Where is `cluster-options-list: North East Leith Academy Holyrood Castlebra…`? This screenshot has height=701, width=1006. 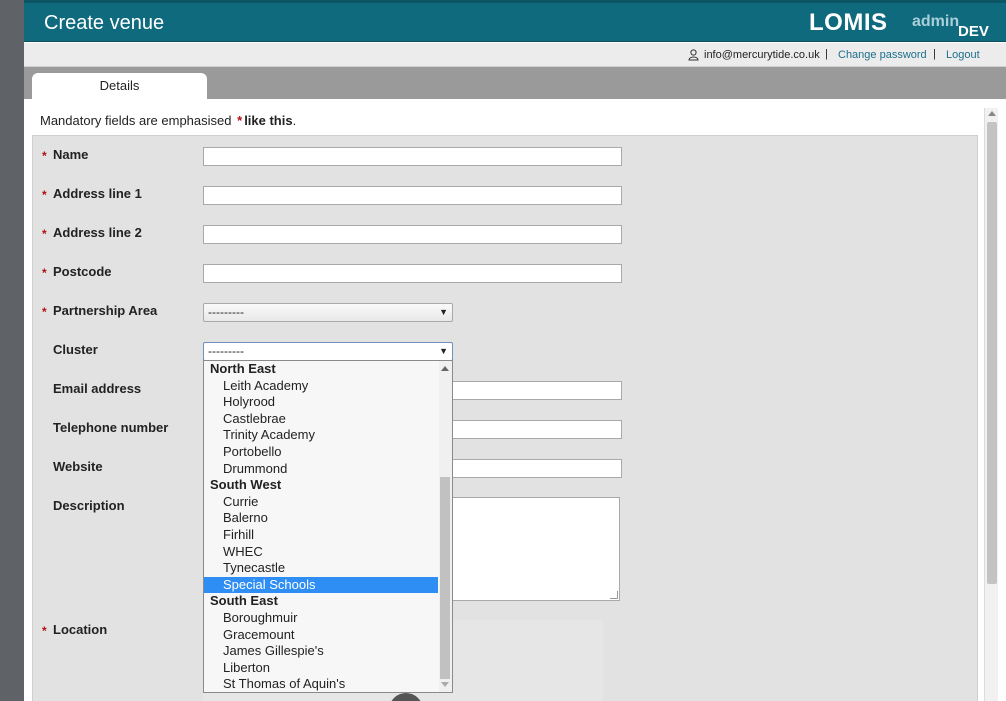
cluster-options-list: North East Leith Academy Holyrood Castlebra… is located at coordinates (328, 526).